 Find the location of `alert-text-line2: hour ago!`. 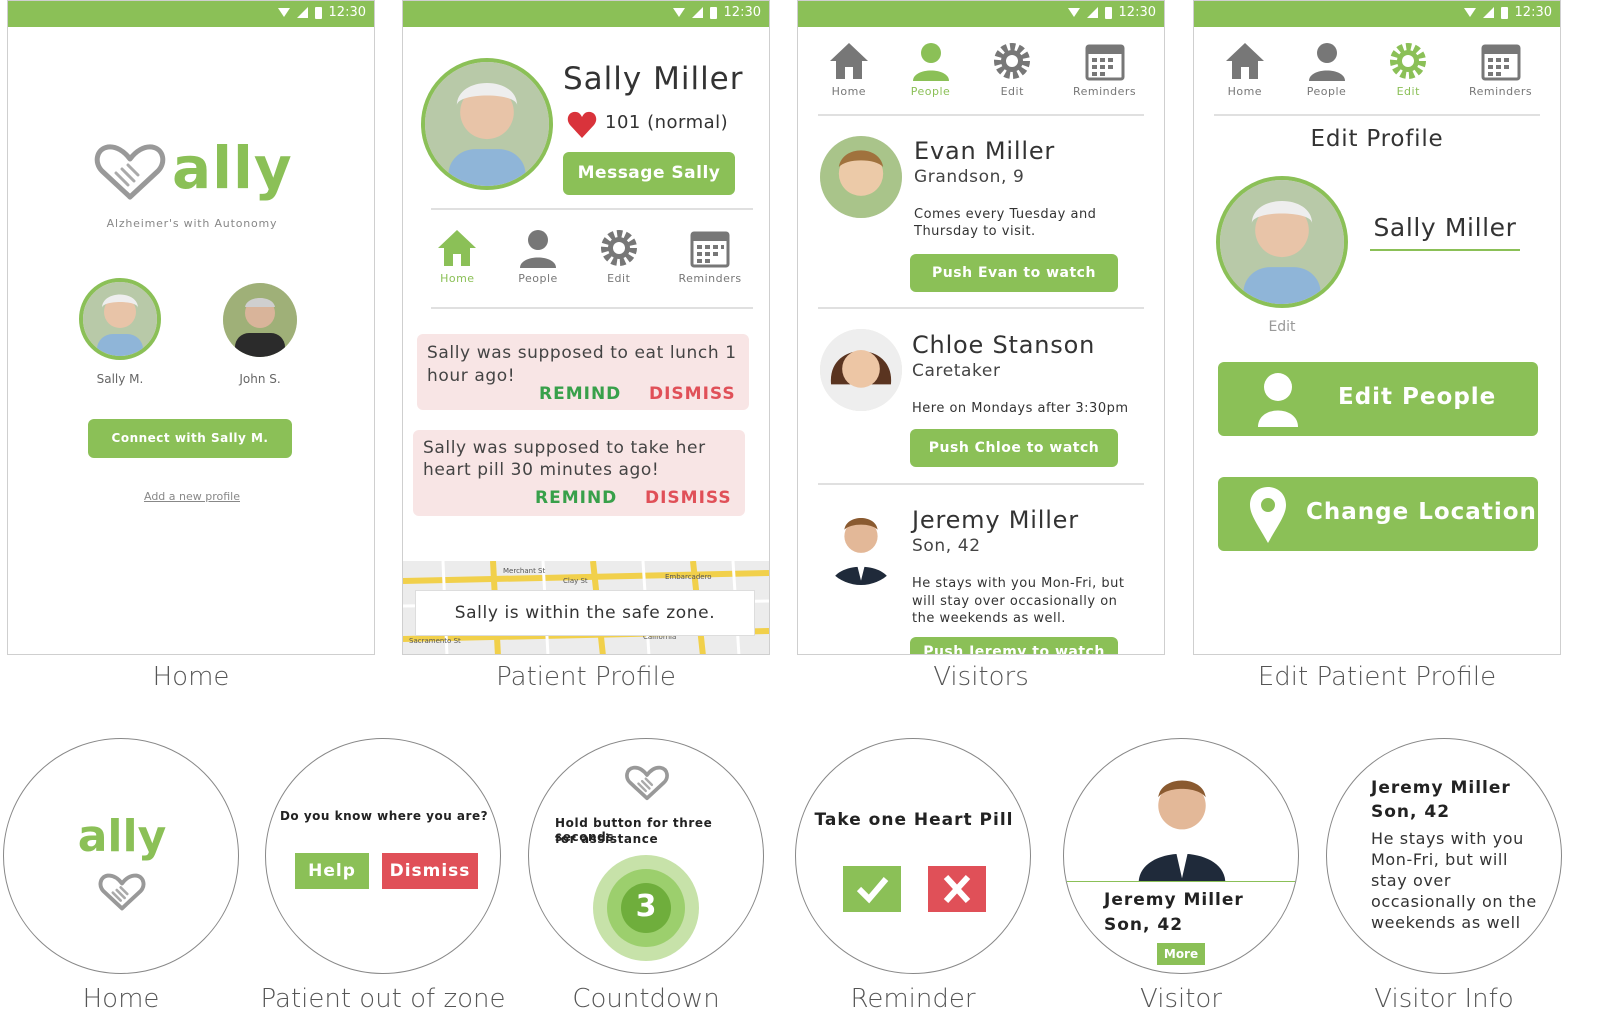

alert-text-line2: hour ago! is located at coordinates (471, 376).